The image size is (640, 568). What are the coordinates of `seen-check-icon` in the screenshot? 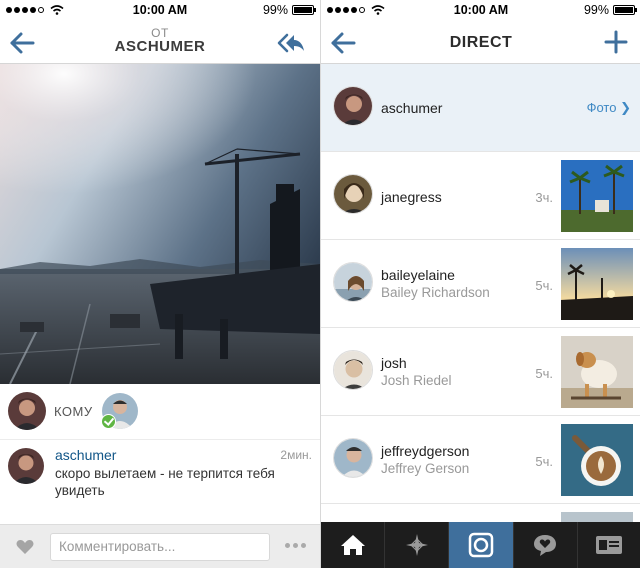 It's located at (108, 421).